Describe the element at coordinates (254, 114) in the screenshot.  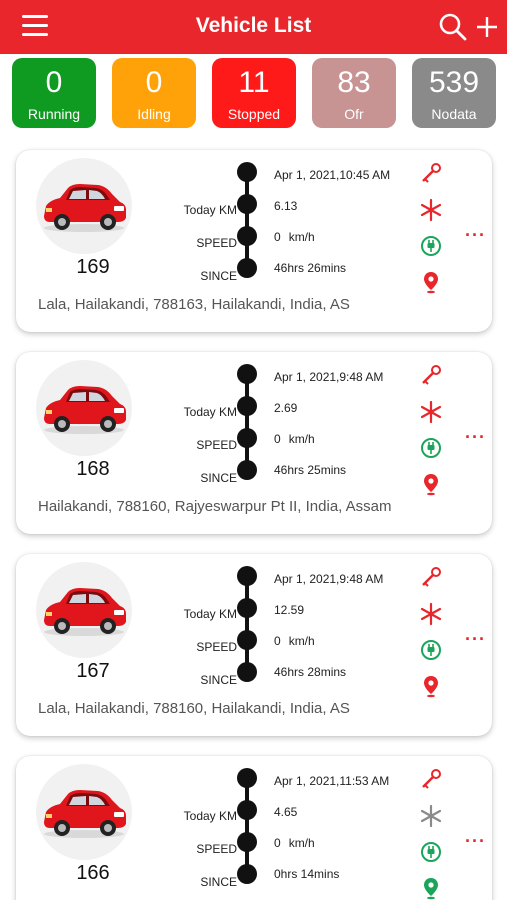
I see `status-label: Stopped` at that location.